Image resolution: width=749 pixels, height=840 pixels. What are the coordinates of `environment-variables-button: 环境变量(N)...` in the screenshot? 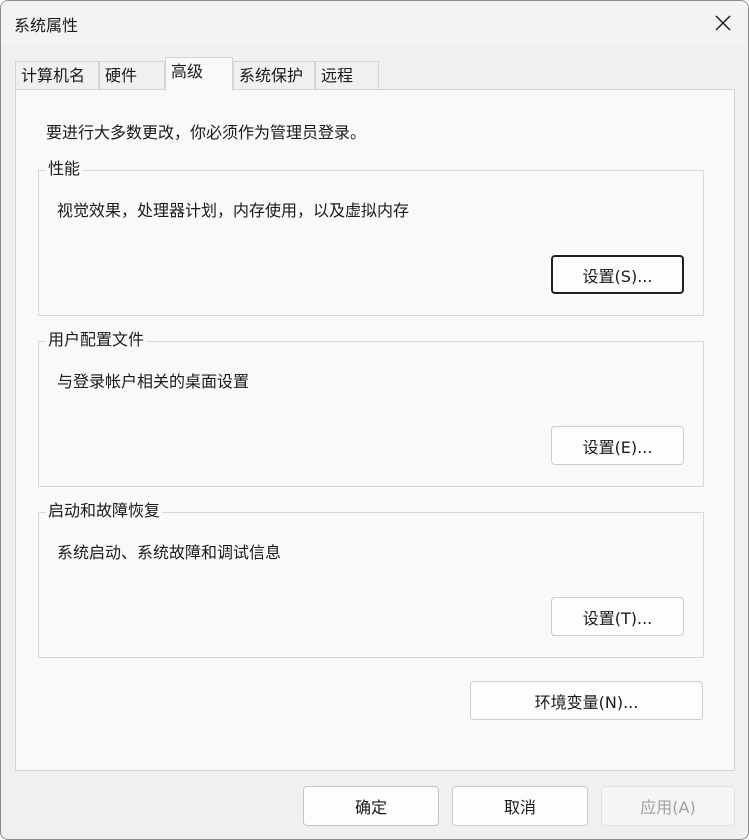 It's located at (586, 700).